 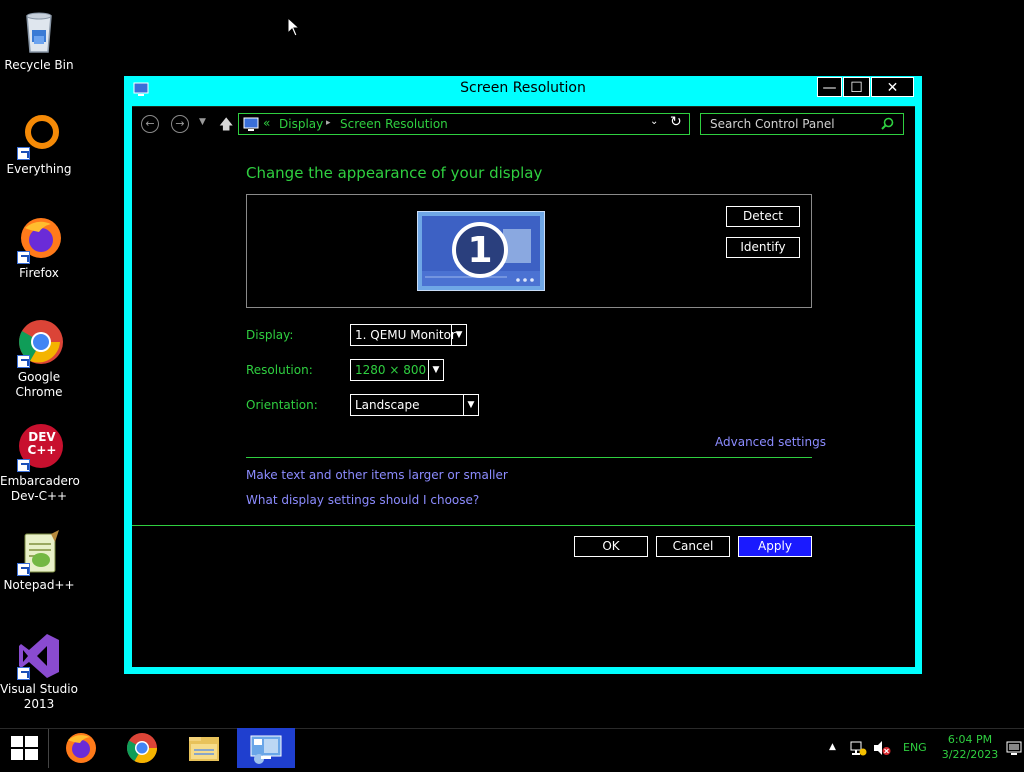 What do you see at coordinates (887, 123) in the screenshot?
I see `search-icon` at bounding box center [887, 123].